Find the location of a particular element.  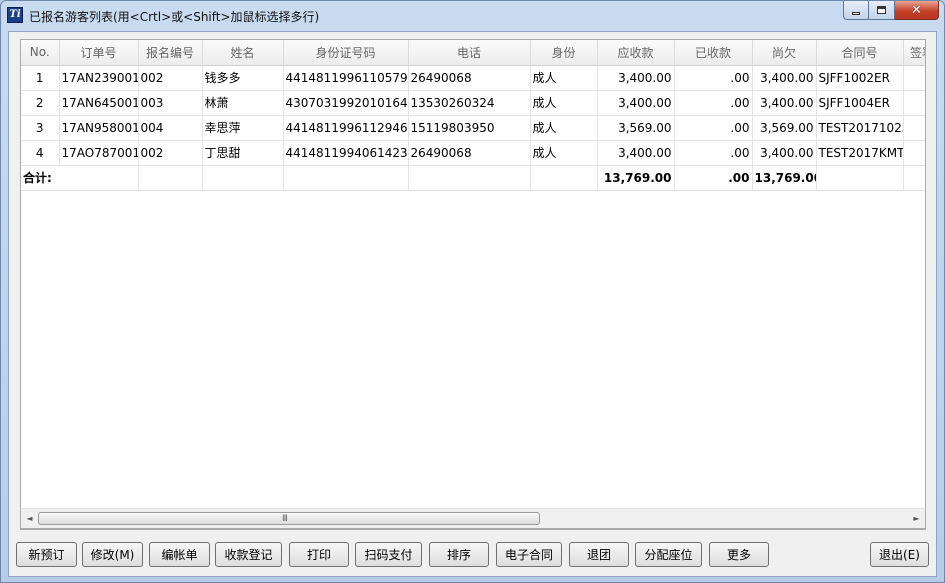

cell-name: 幸思萍 is located at coordinates (243, 128).